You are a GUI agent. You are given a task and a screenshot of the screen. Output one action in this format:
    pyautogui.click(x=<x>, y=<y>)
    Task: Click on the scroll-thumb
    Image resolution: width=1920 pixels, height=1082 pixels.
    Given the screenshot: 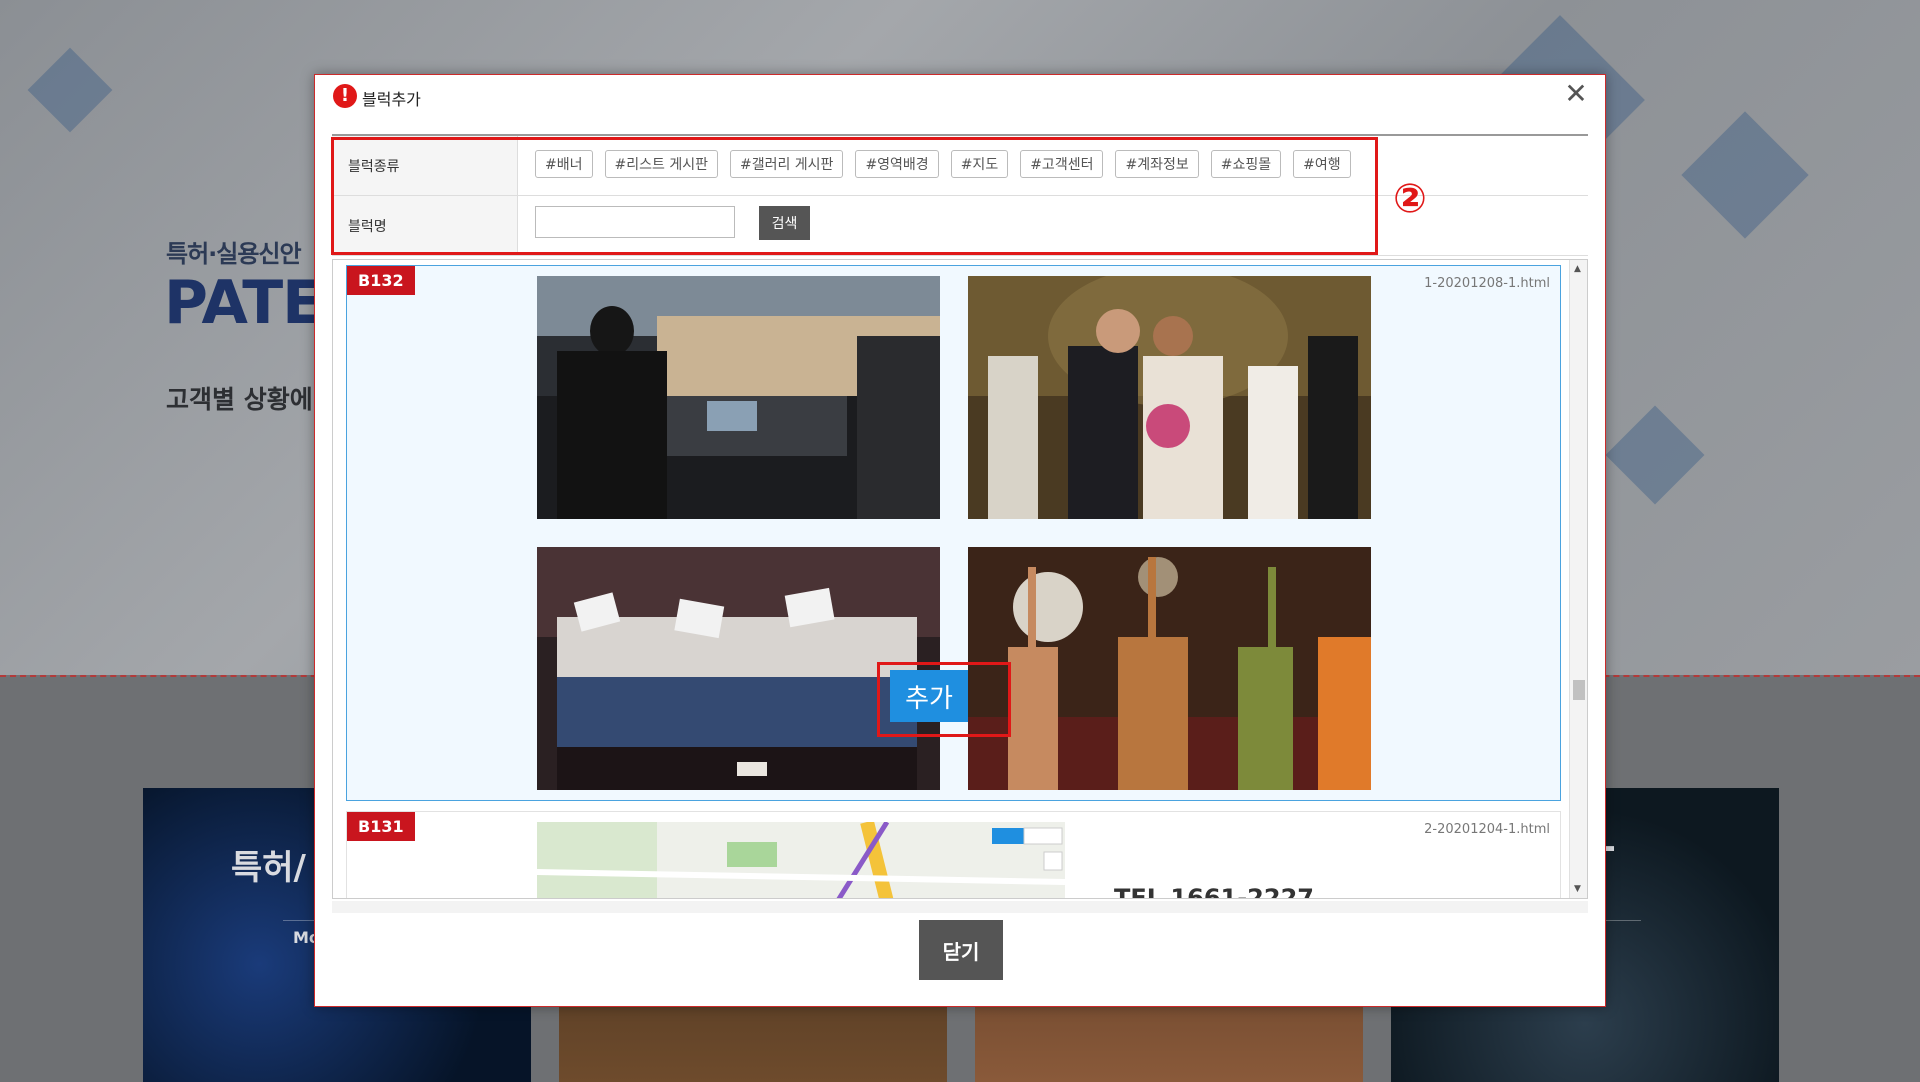 What is the action you would take?
    pyautogui.click(x=1579, y=690)
    